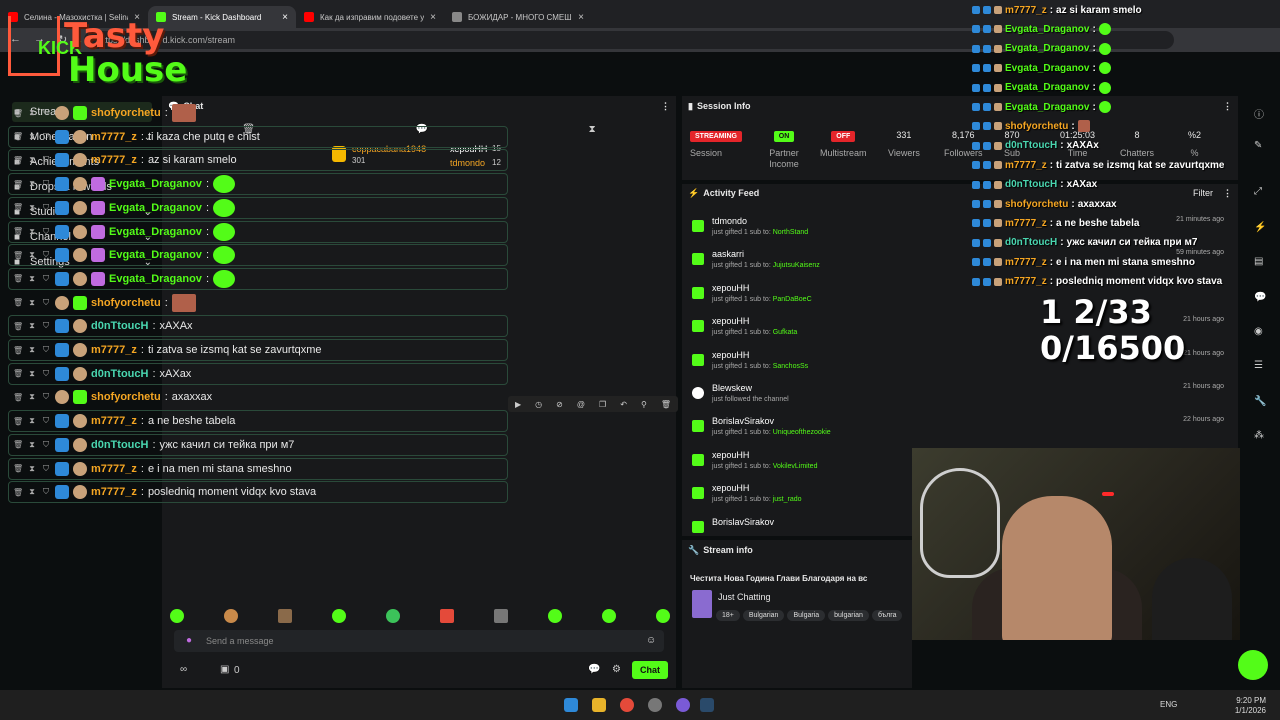  I want to click on hourglass-icon: ⧗, so click(592, 129).